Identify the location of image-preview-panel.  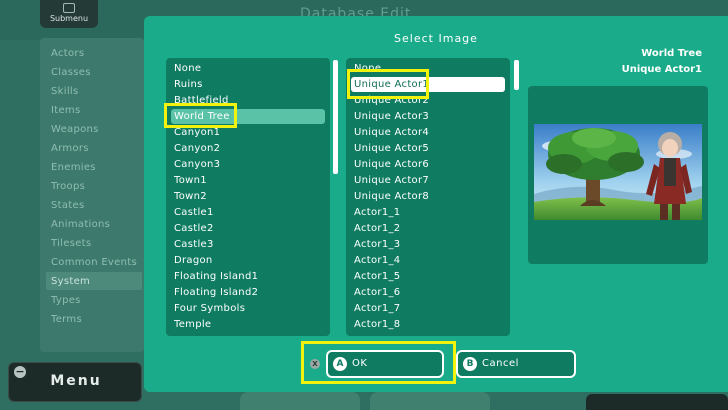
(618, 175).